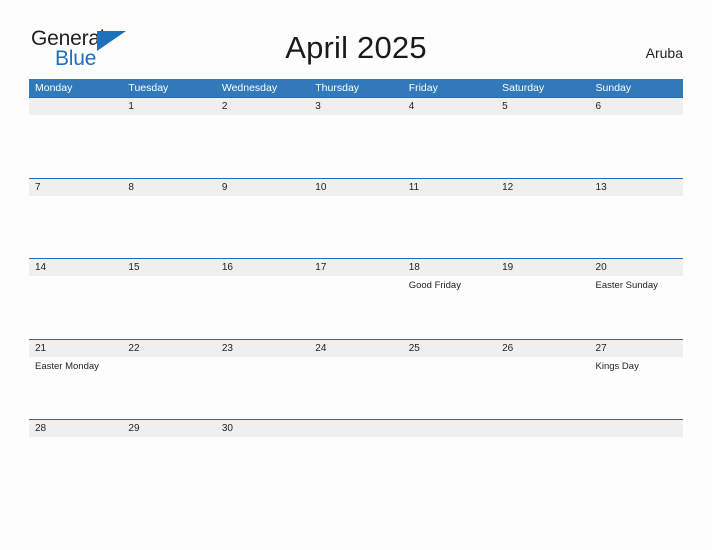 The image size is (712, 550). What do you see at coordinates (168, 106) in the screenshot?
I see `day-number: 1` at bounding box center [168, 106].